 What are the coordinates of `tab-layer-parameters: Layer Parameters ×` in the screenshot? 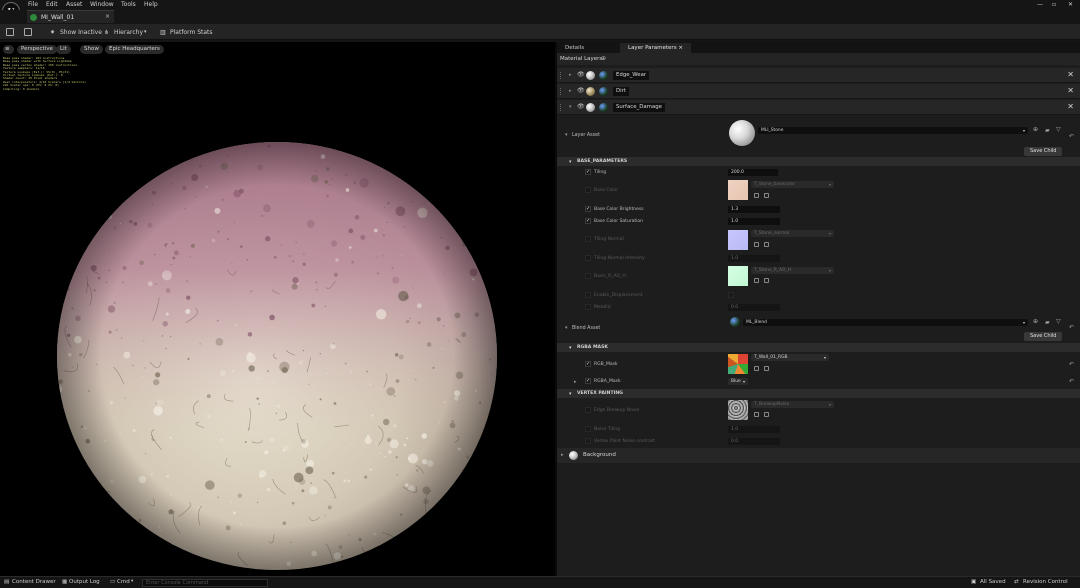 It's located at (655, 48).